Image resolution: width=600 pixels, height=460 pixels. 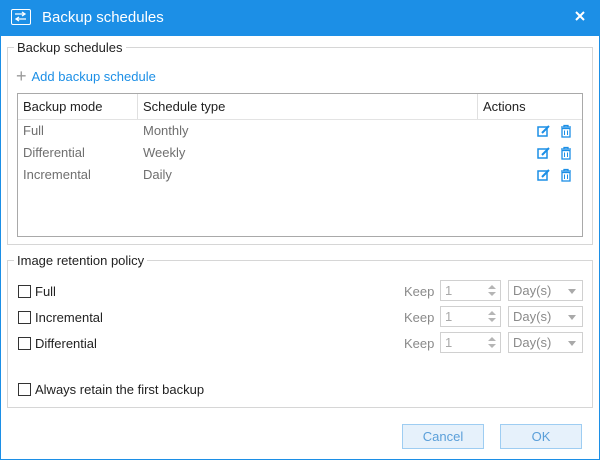 What do you see at coordinates (541, 436) in the screenshot?
I see `ok-button: OK` at bounding box center [541, 436].